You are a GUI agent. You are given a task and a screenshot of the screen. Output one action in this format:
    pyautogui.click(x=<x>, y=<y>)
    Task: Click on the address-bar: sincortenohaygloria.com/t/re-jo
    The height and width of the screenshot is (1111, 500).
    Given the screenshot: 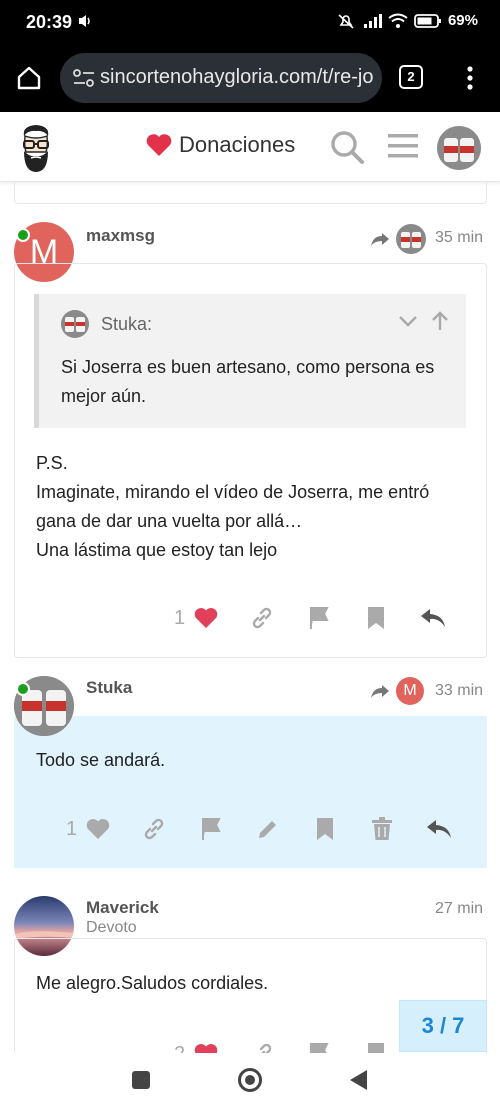 What is the action you would take?
    pyautogui.click(x=221, y=78)
    